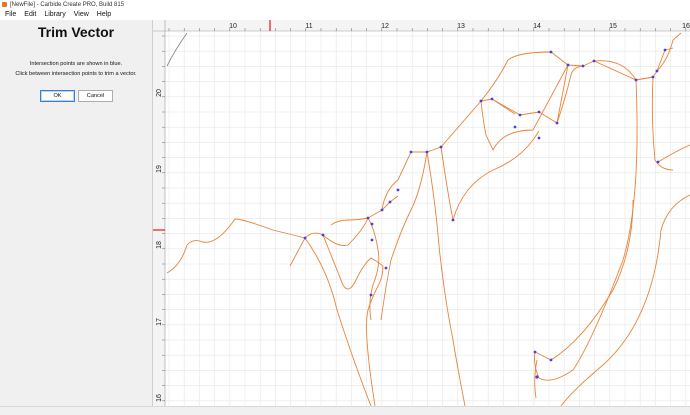  Describe the element at coordinates (54, 14) in the screenshot. I see `menu-library: Library` at that location.